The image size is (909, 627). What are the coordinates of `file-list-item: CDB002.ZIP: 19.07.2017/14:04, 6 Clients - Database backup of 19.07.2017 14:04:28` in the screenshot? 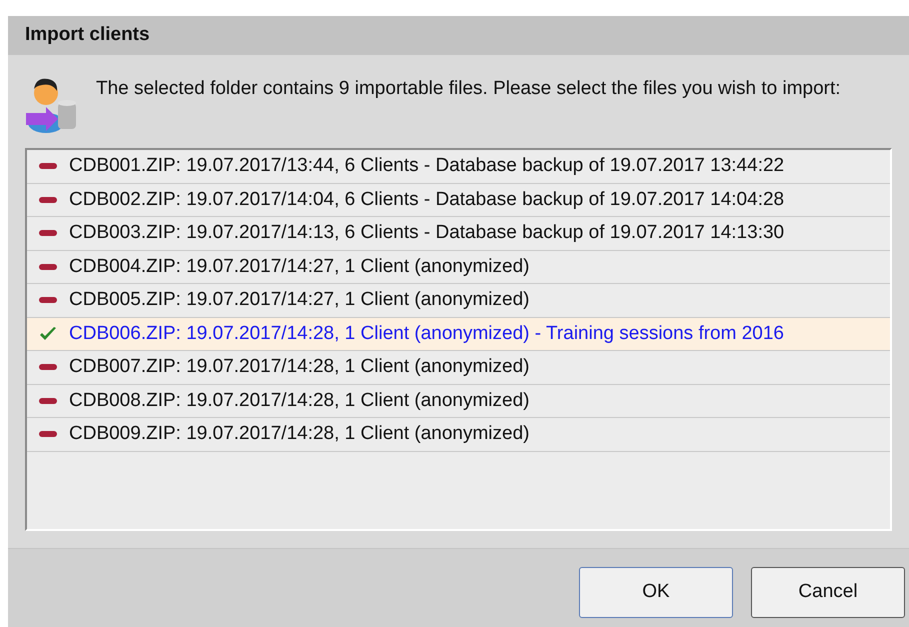 It's located at (458, 200).